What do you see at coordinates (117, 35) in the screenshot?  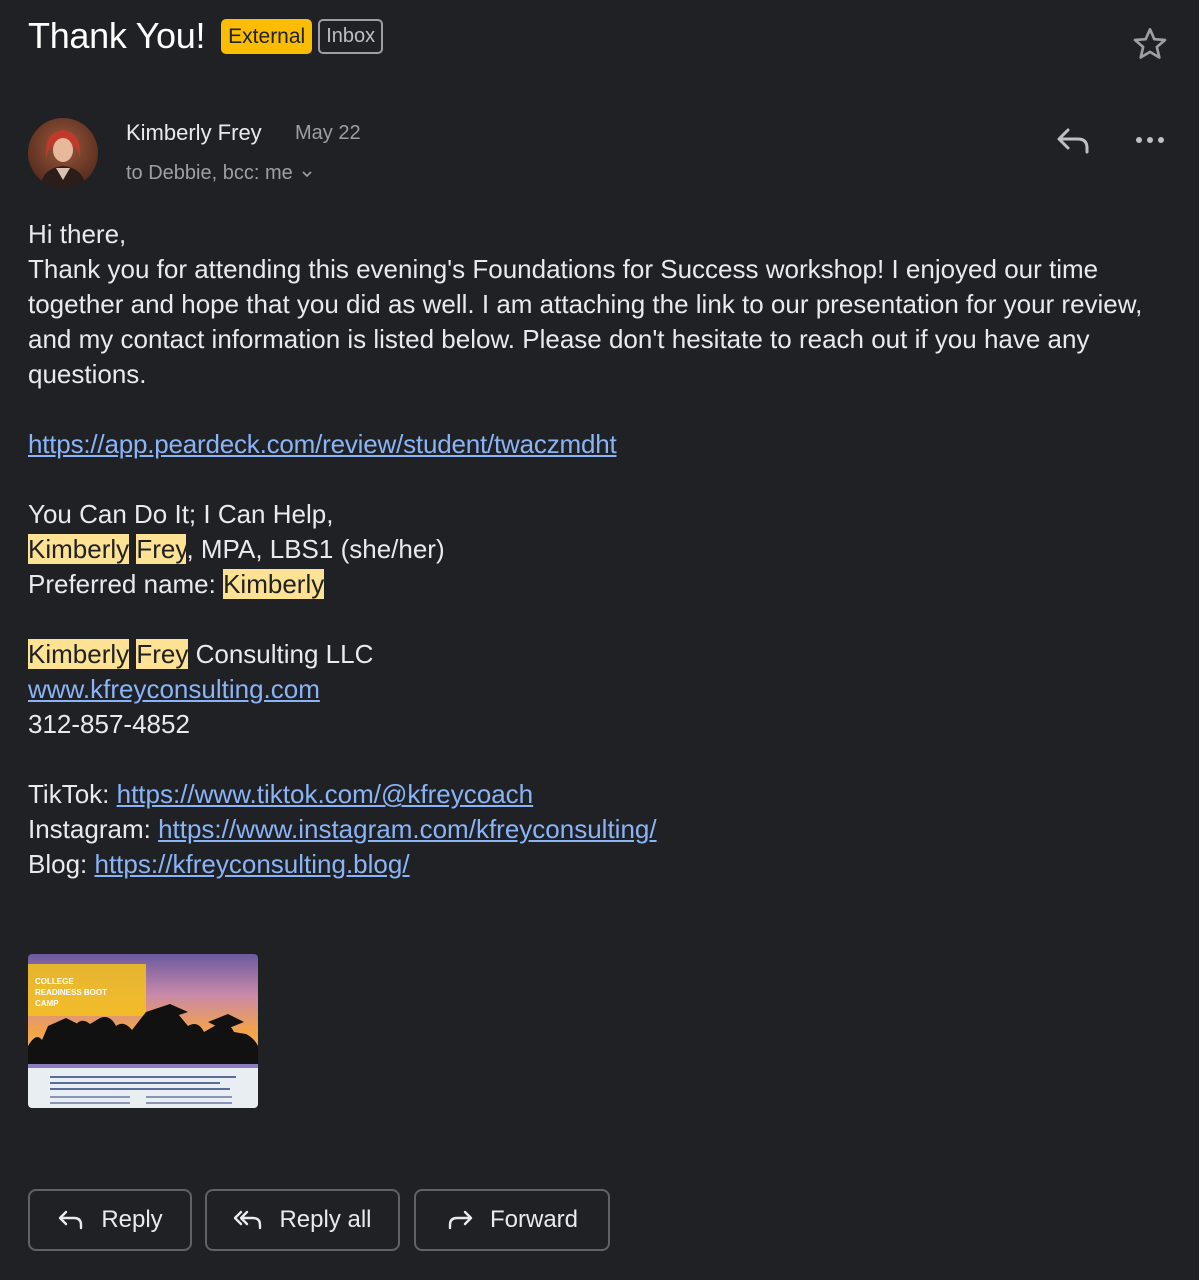 I see `email-subject: Thank You!` at bounding box center [117, 35].